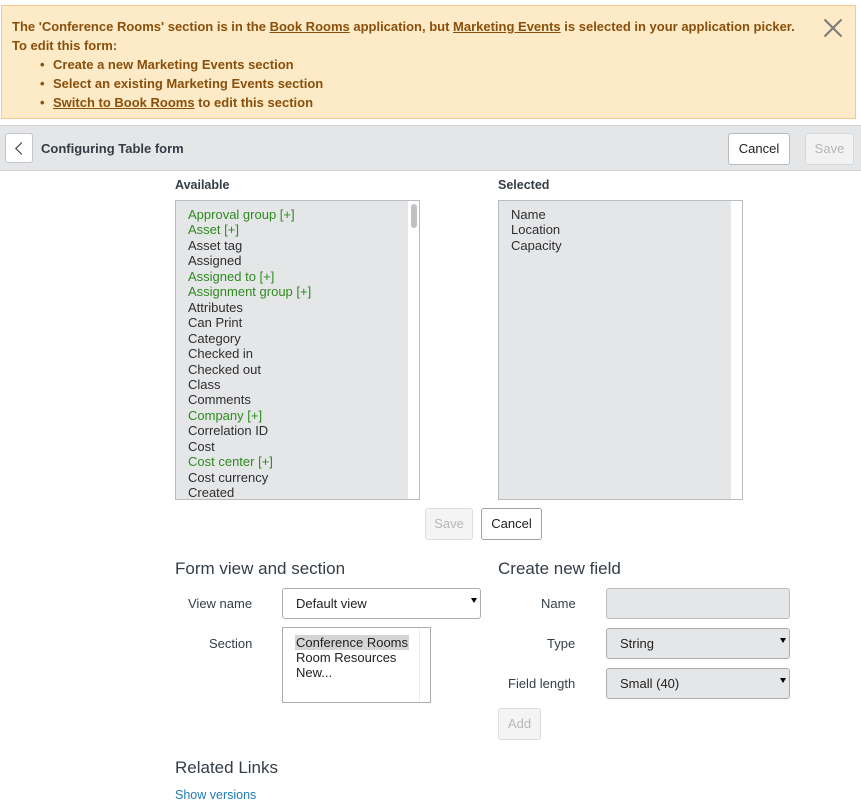 Image resolution: width=861 pixels, height=808 pixels. I want to click on form-header: Configuring Table form Cancel Save, so click(430, 148).